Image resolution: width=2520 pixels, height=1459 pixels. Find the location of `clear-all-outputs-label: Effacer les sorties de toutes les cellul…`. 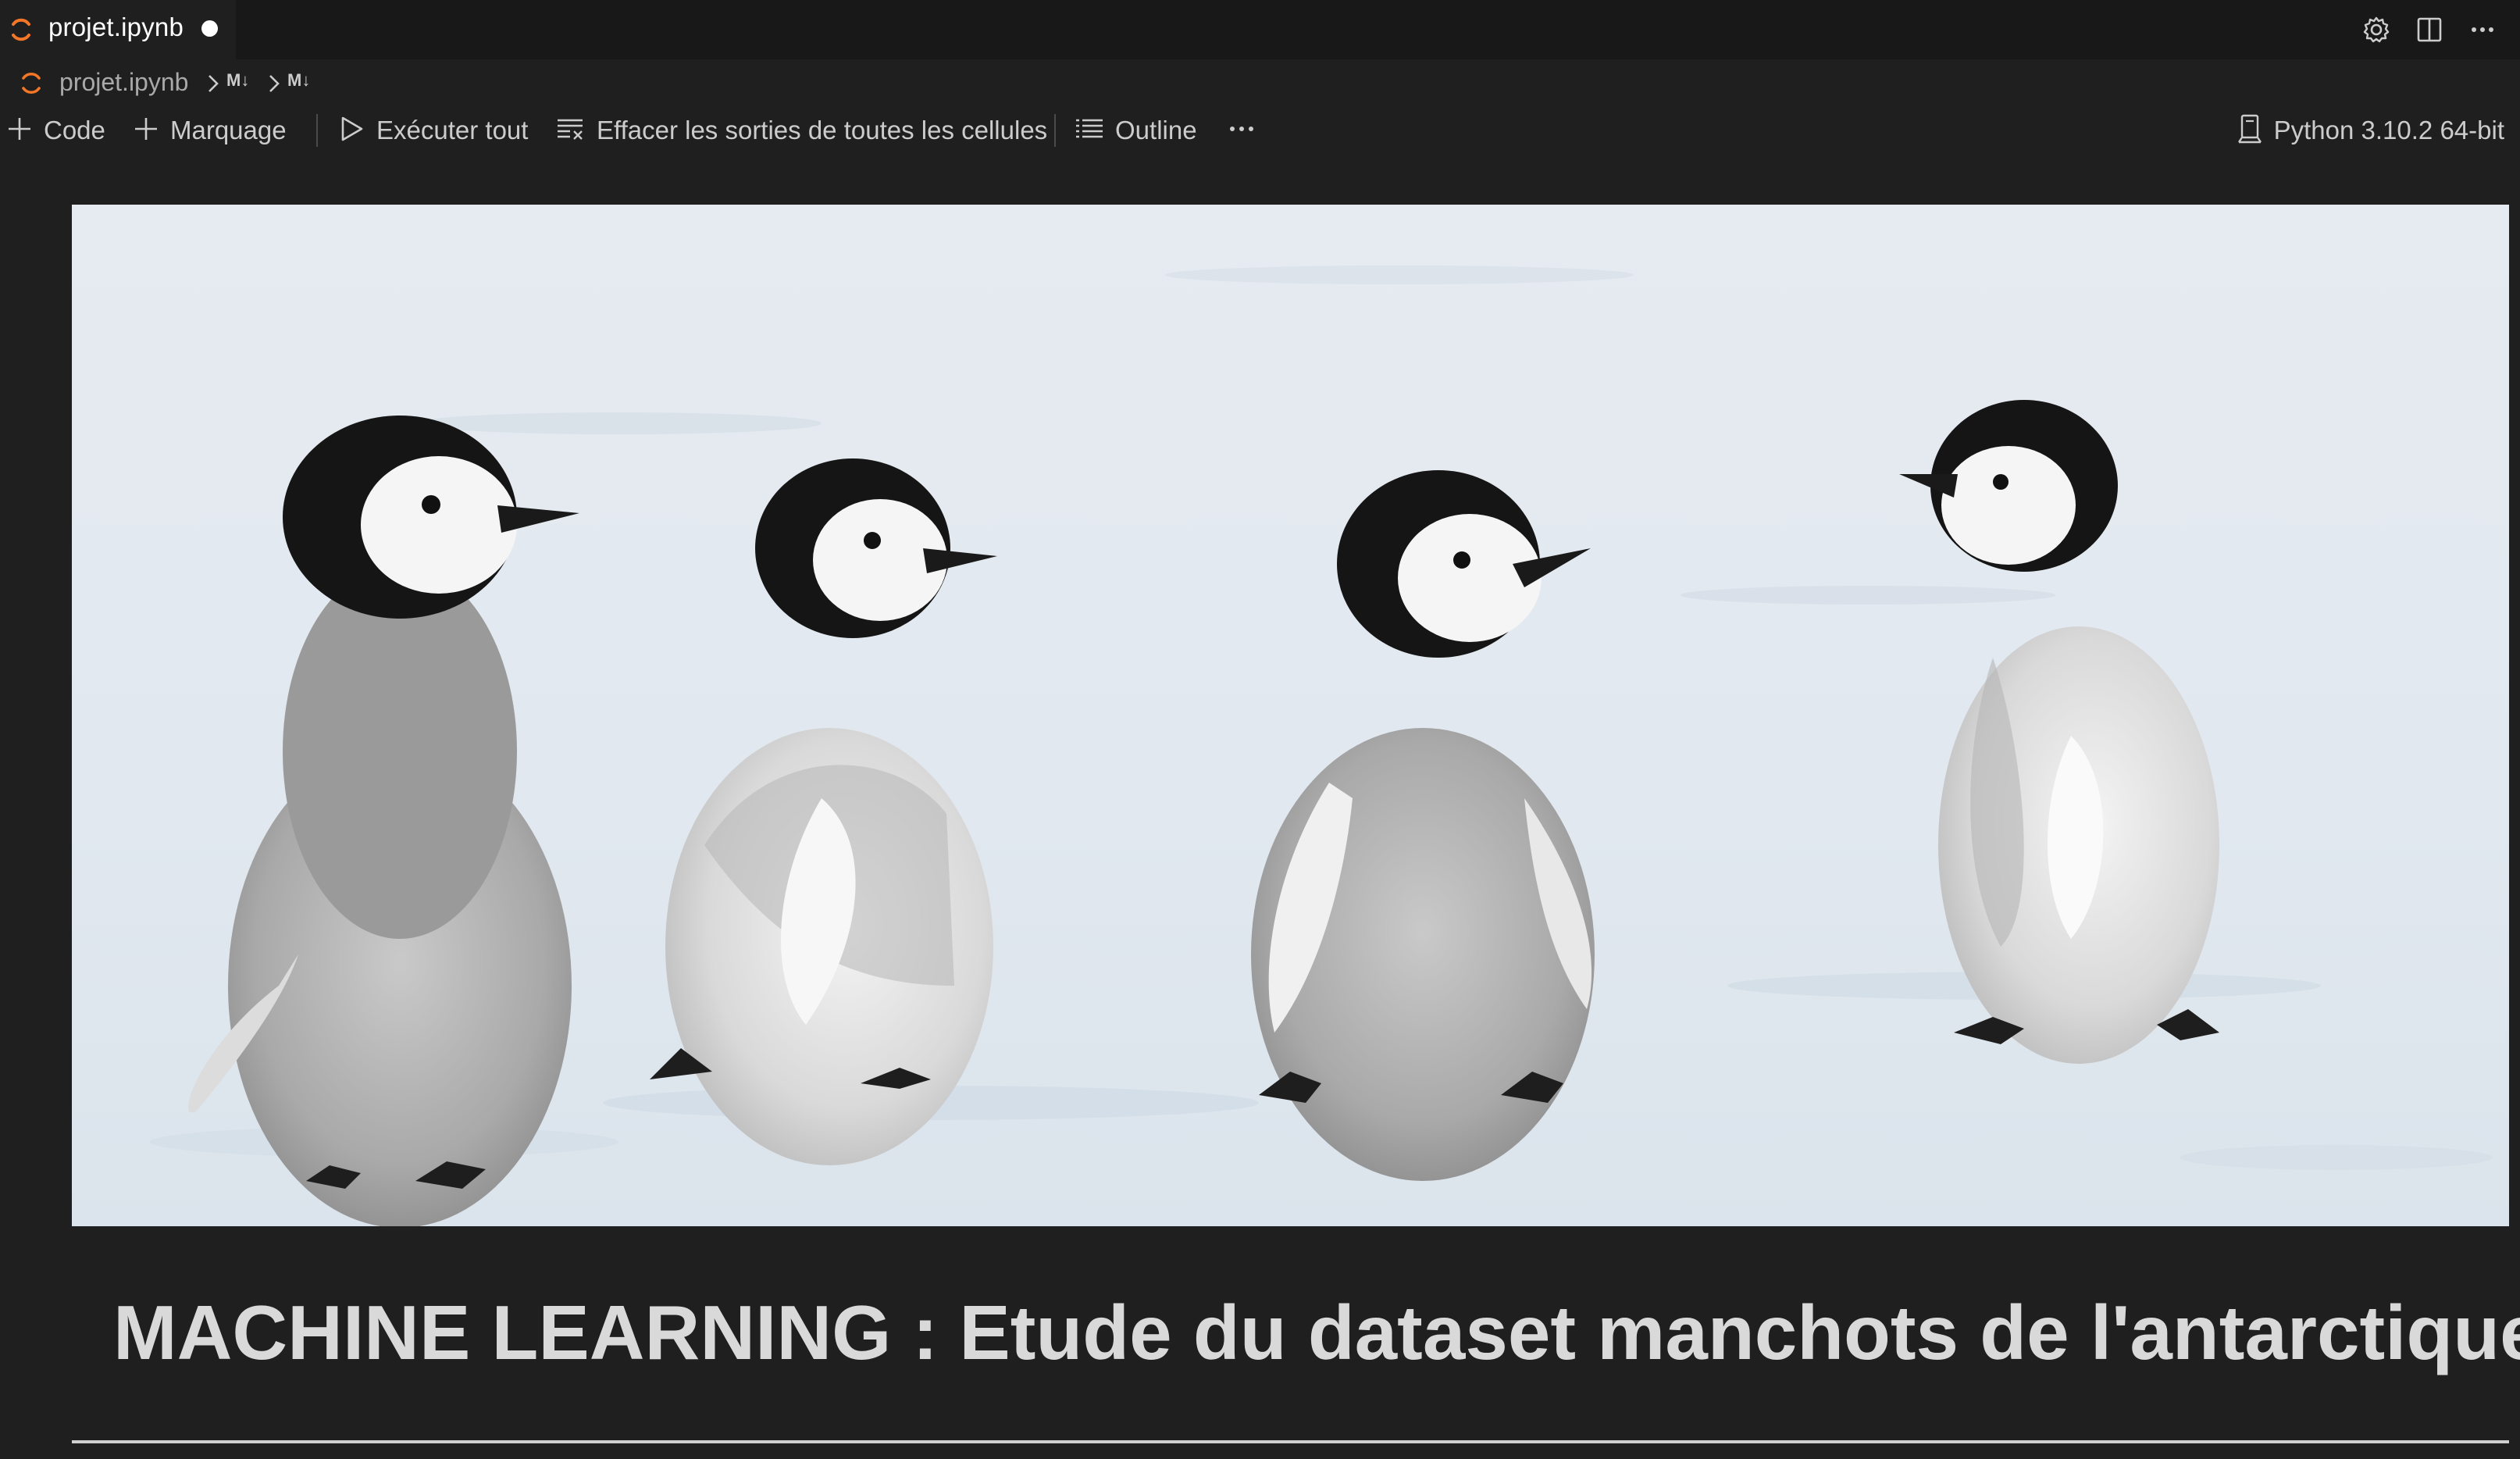

clear-all-outputs-label: Effacer les sorties de toutes les cellul… is located at coordinates (822, 130).